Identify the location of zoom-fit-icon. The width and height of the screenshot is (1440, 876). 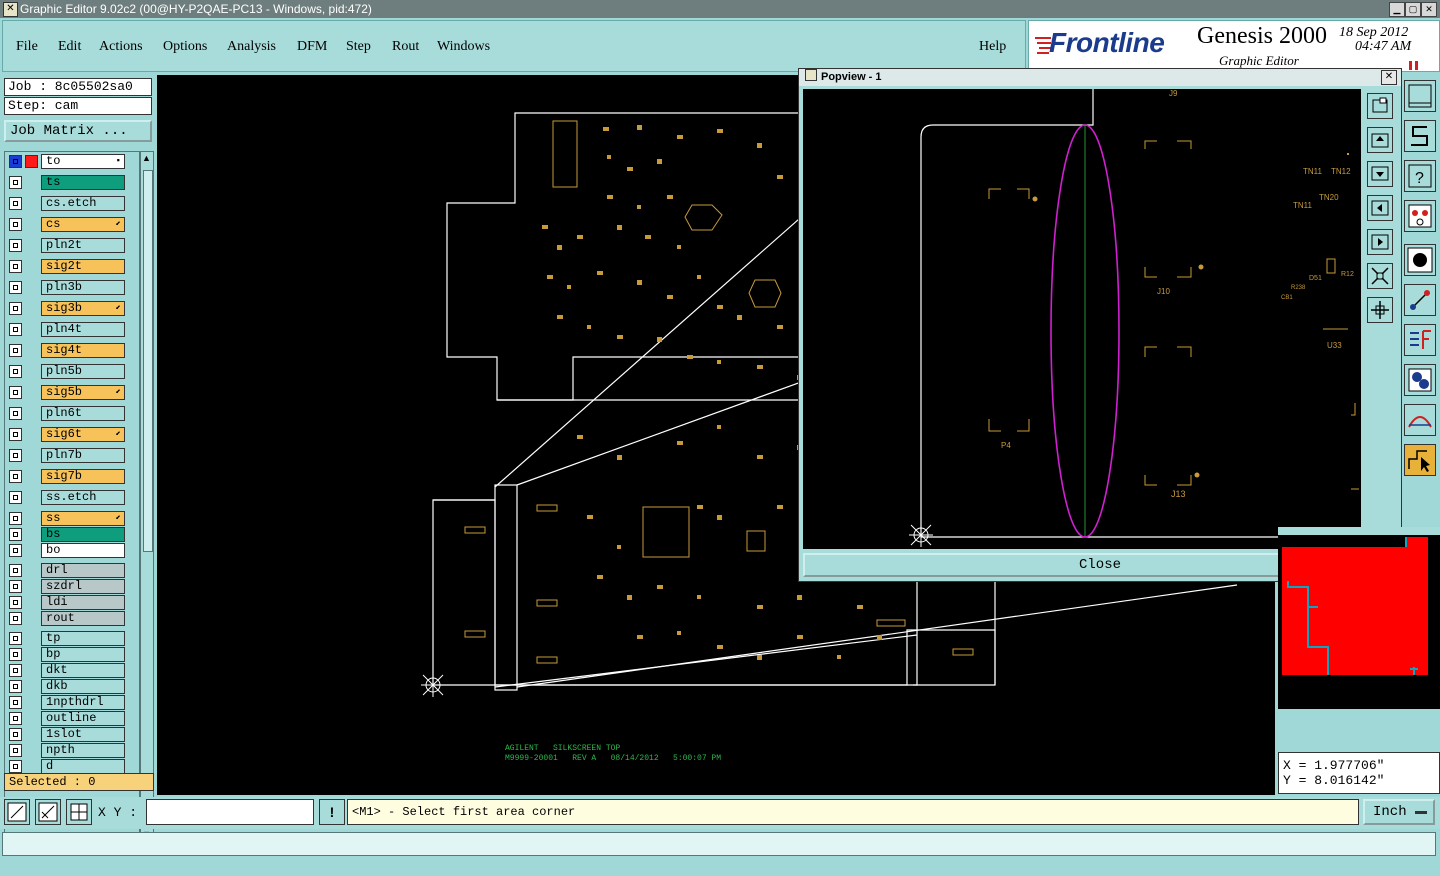
(1380, 106).